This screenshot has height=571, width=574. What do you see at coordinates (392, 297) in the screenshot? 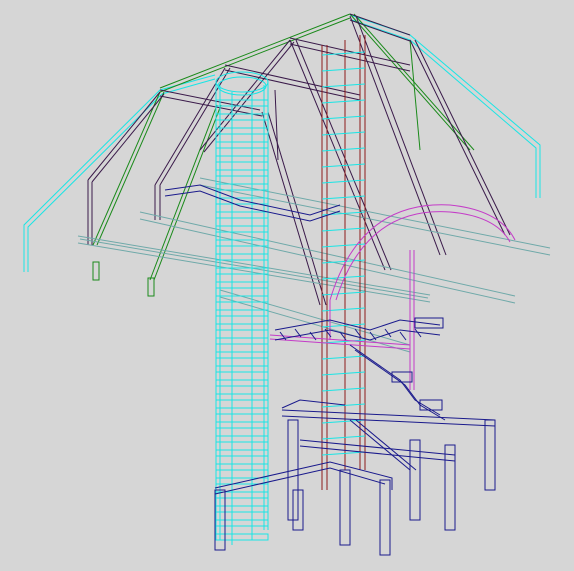
I see `magenta-arch-pipe` at bounding box center [392, 297].